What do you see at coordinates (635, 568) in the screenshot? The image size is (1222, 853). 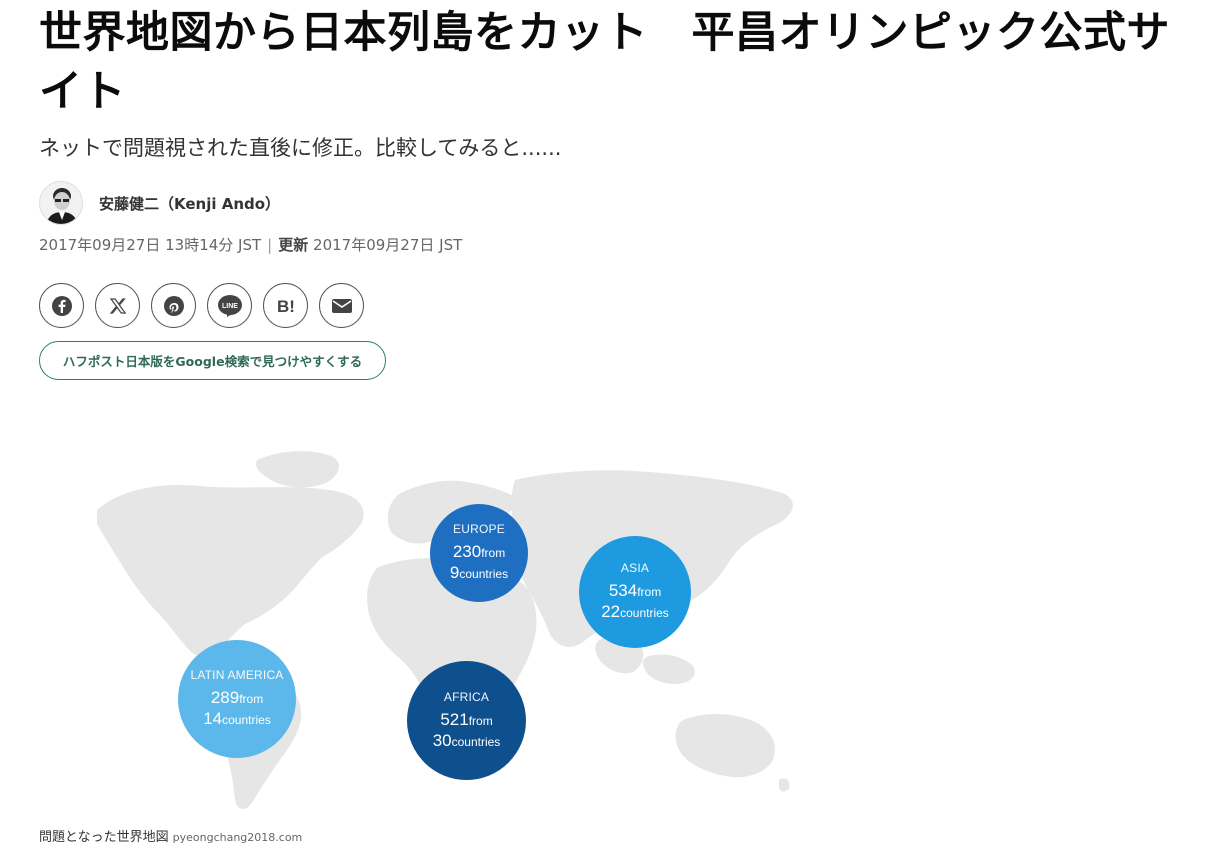 I see `region-label: ASIA` at bounding box center [635, 568].